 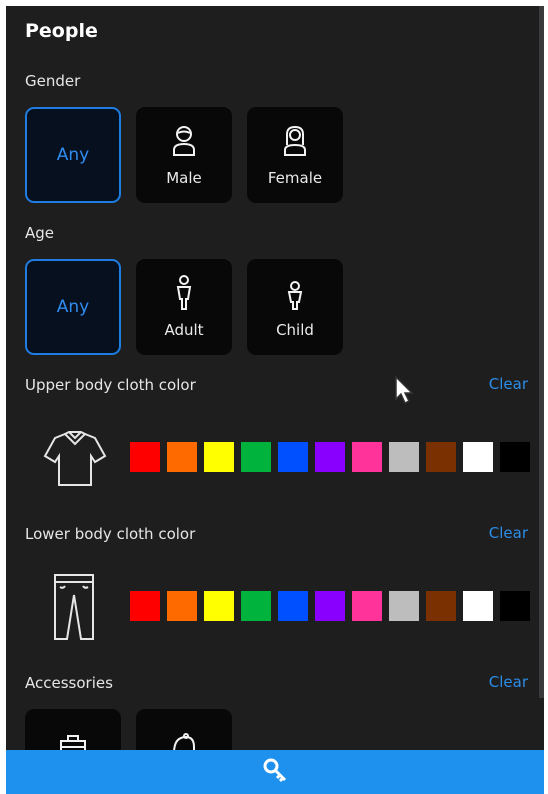 What do you see at coordinates (75, 461) in the screenshot?
I see `shirt-icon` at bounding box center [75, 461].